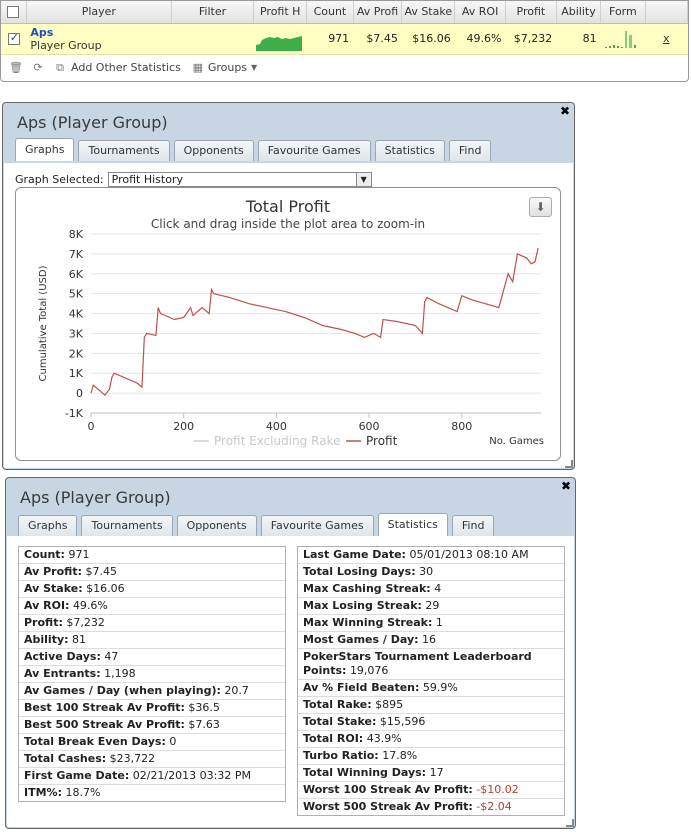 Image resolution: width=691 pixels, height=838 pixels. I want to click on col-header-count: Count, so click(330, 12).